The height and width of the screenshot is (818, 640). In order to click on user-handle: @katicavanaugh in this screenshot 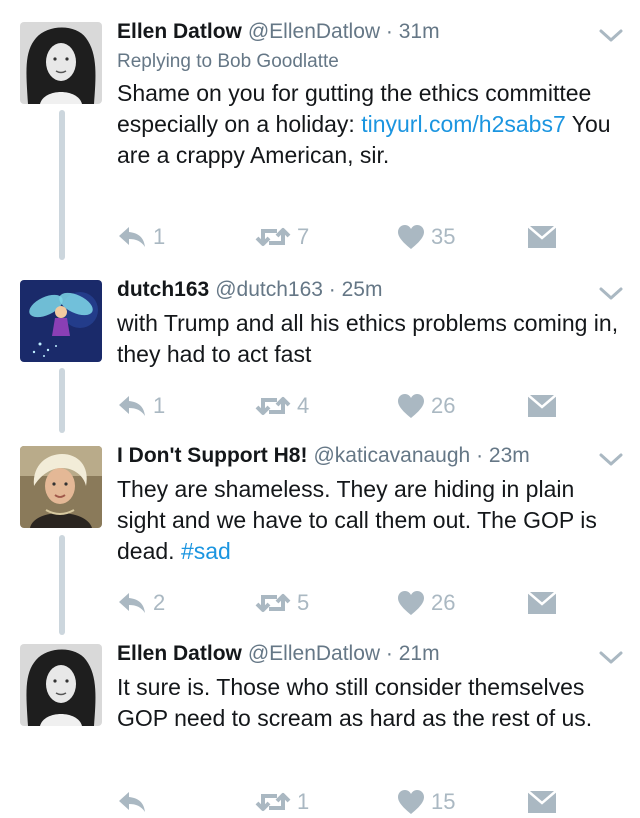, I will do `click(391, 455)`.